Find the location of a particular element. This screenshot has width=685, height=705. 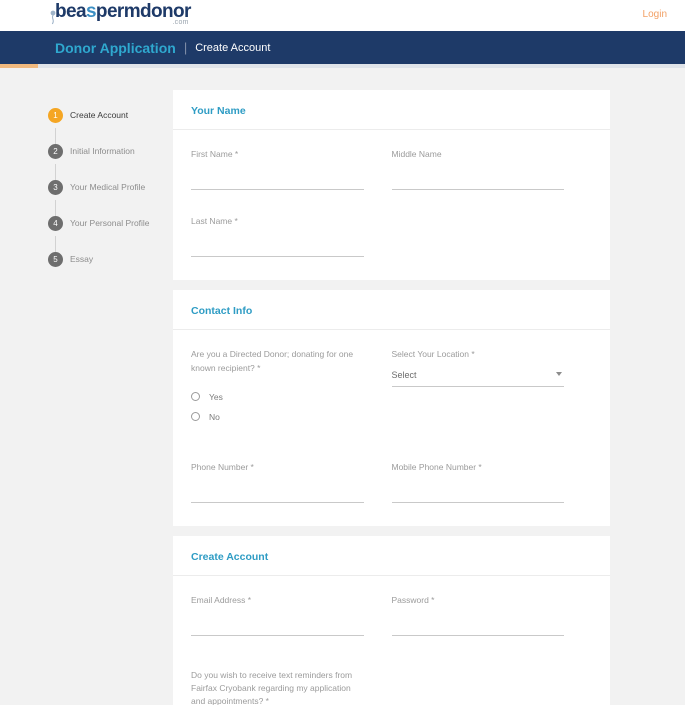

directed-donor-yes-option: Yes is located at coordinates (277, 397).